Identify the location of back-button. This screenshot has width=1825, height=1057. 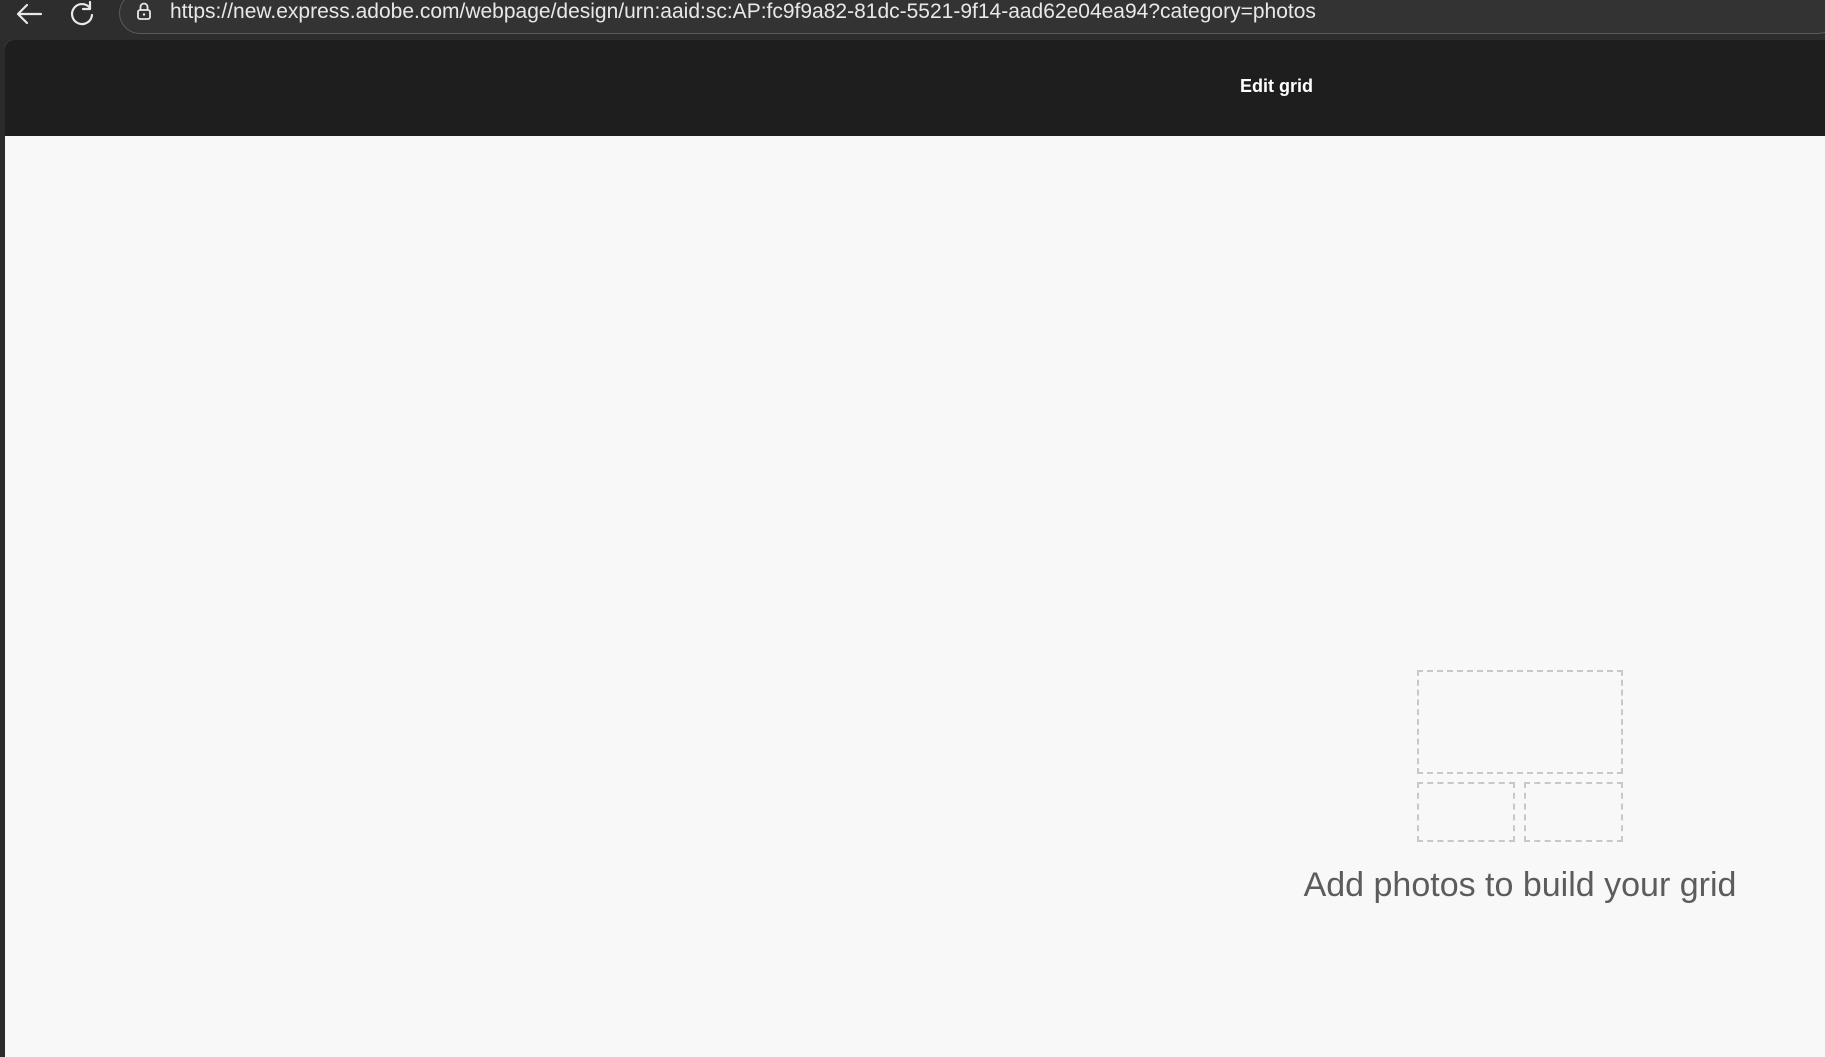
(29, 14).